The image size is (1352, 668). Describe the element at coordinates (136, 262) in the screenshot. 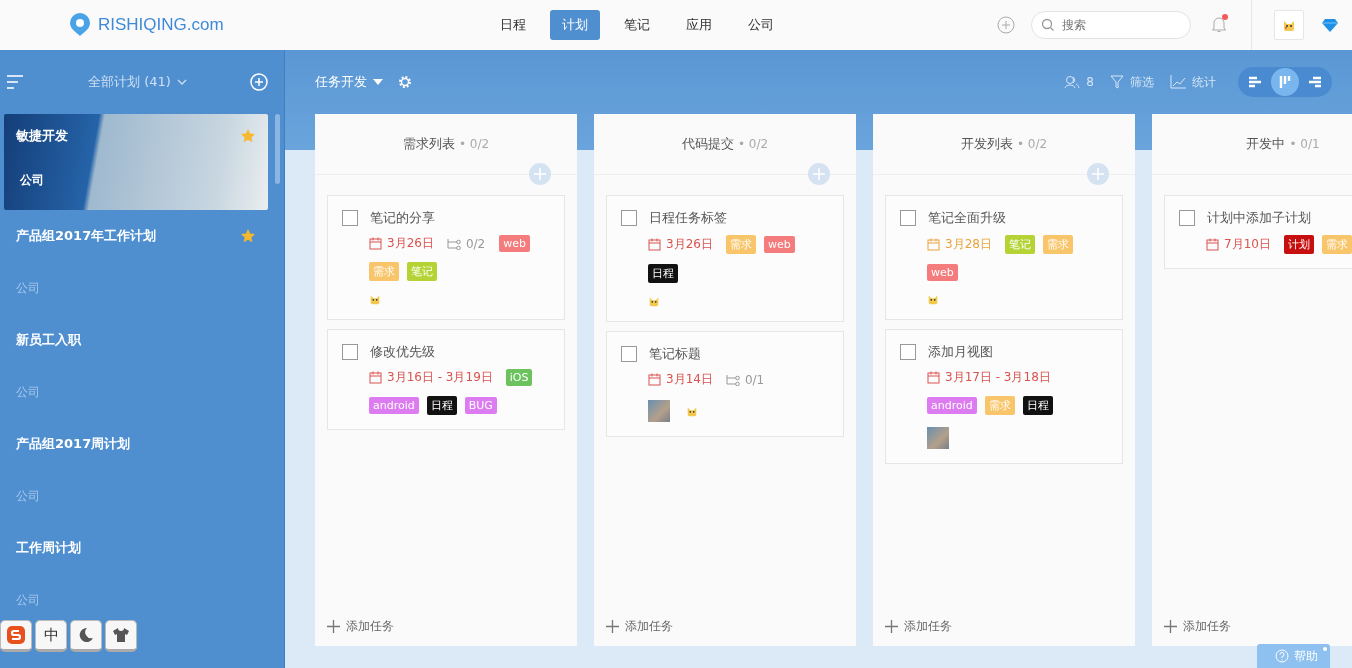

I see `plan-item: 产品组2017年工作计划 公司` at that location.